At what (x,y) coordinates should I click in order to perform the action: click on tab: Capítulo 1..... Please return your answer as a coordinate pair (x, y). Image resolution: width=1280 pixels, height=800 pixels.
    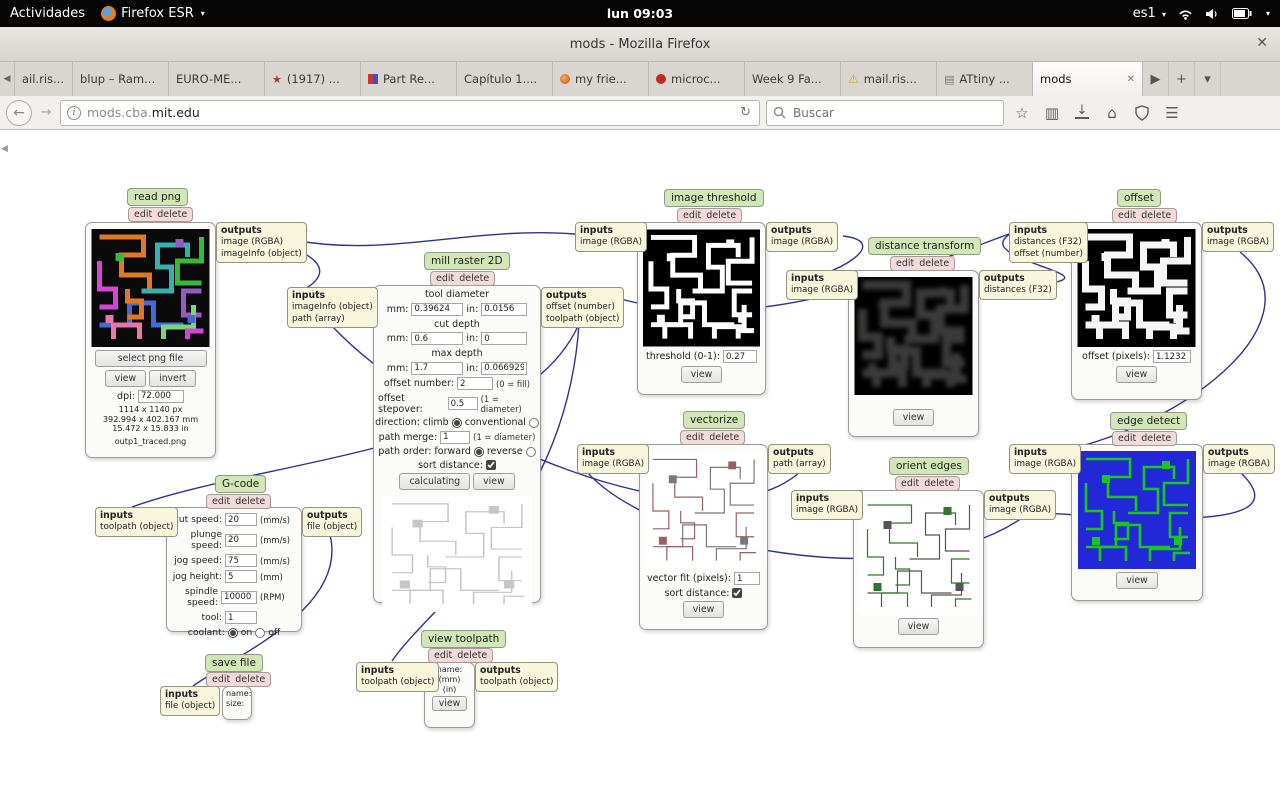
    Looking at the image, I should click on (505, 79).